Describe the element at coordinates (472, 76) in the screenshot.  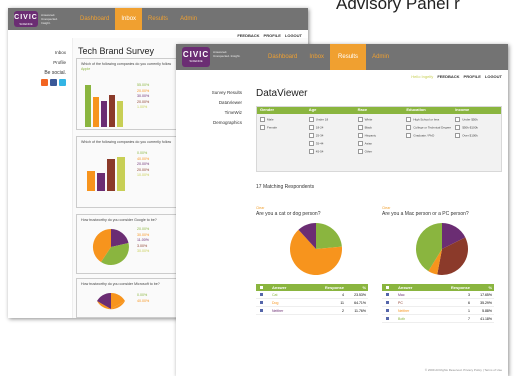
I see `util-profile: PROFILE` at that location.